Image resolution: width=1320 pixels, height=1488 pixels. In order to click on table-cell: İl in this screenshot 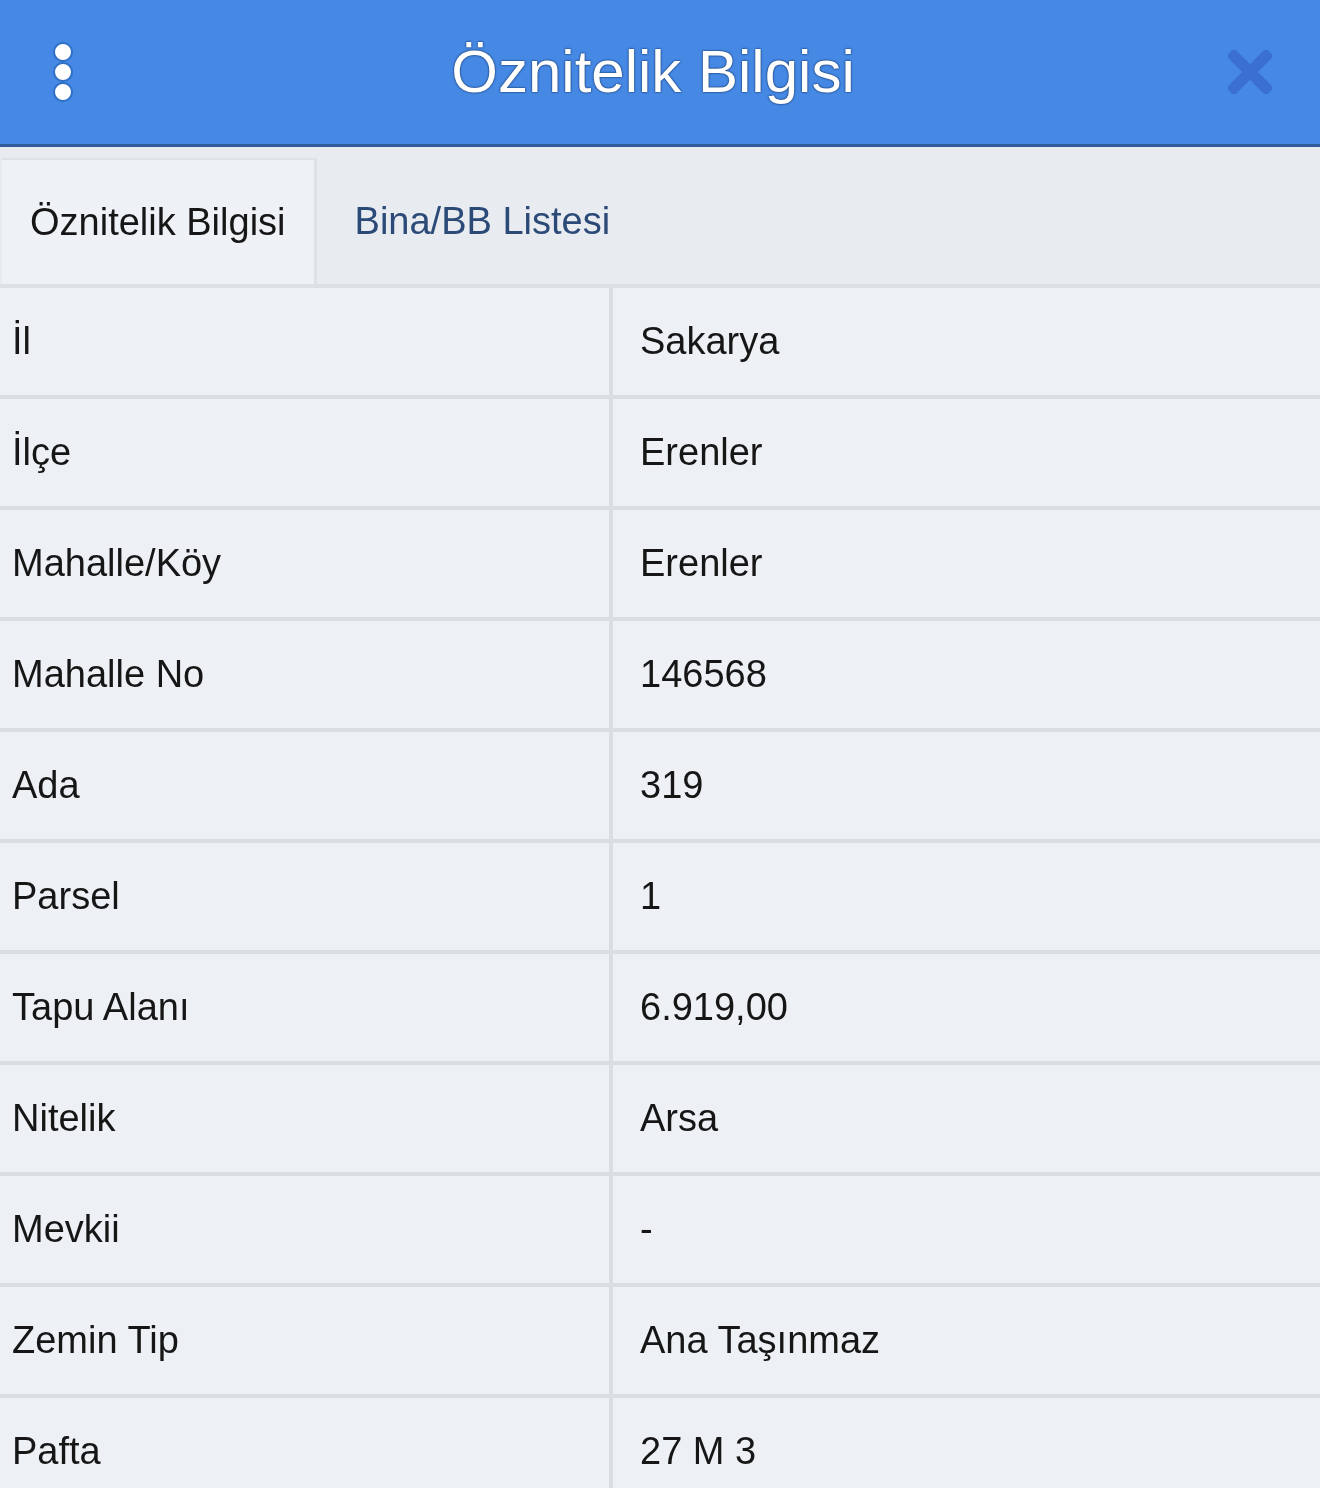, I will do `click(306, 341)`.